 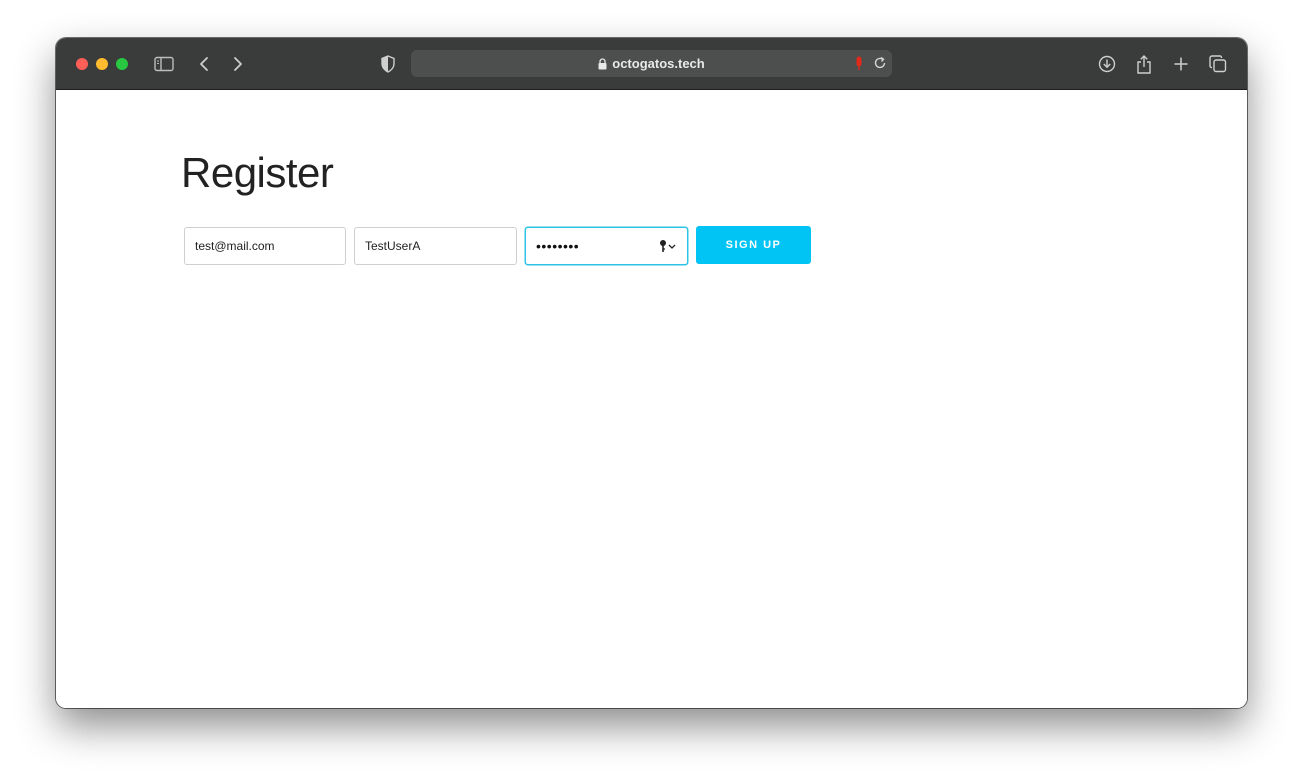 I want to click on url-text: octogatos.tech, so click(x=658, y=63).